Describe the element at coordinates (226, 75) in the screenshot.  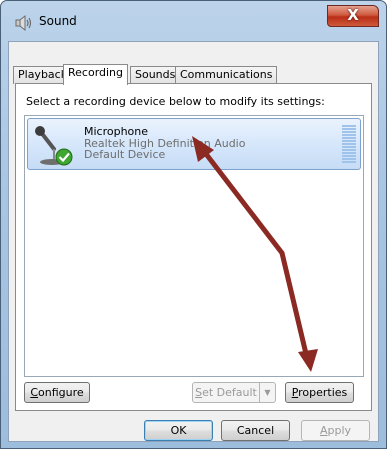
I see `tab-communications: Communications` at that location.